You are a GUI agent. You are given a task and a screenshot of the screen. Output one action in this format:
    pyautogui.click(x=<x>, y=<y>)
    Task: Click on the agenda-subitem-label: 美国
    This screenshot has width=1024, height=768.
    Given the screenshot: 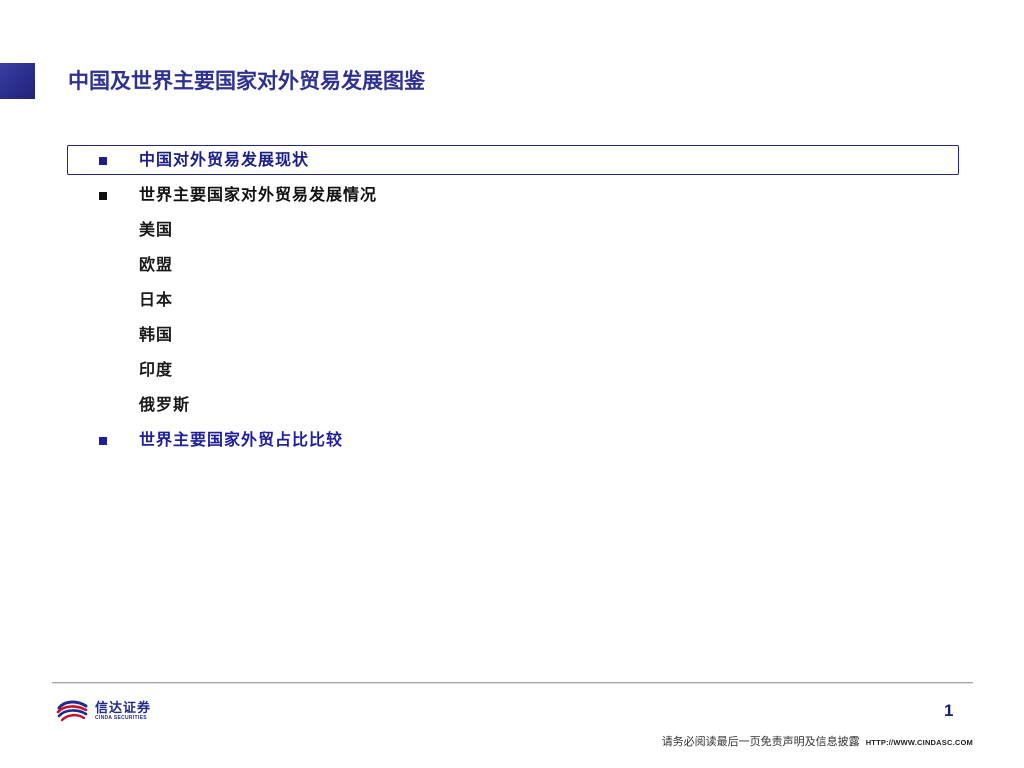 What is the action you would take?
    pyautogui.click(x=156, y=230)
    